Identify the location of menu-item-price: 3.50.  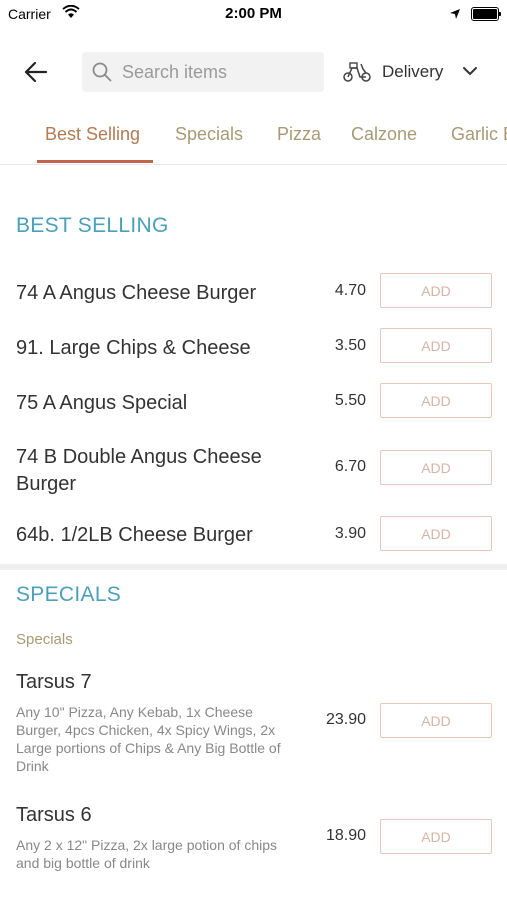
(350, 345).